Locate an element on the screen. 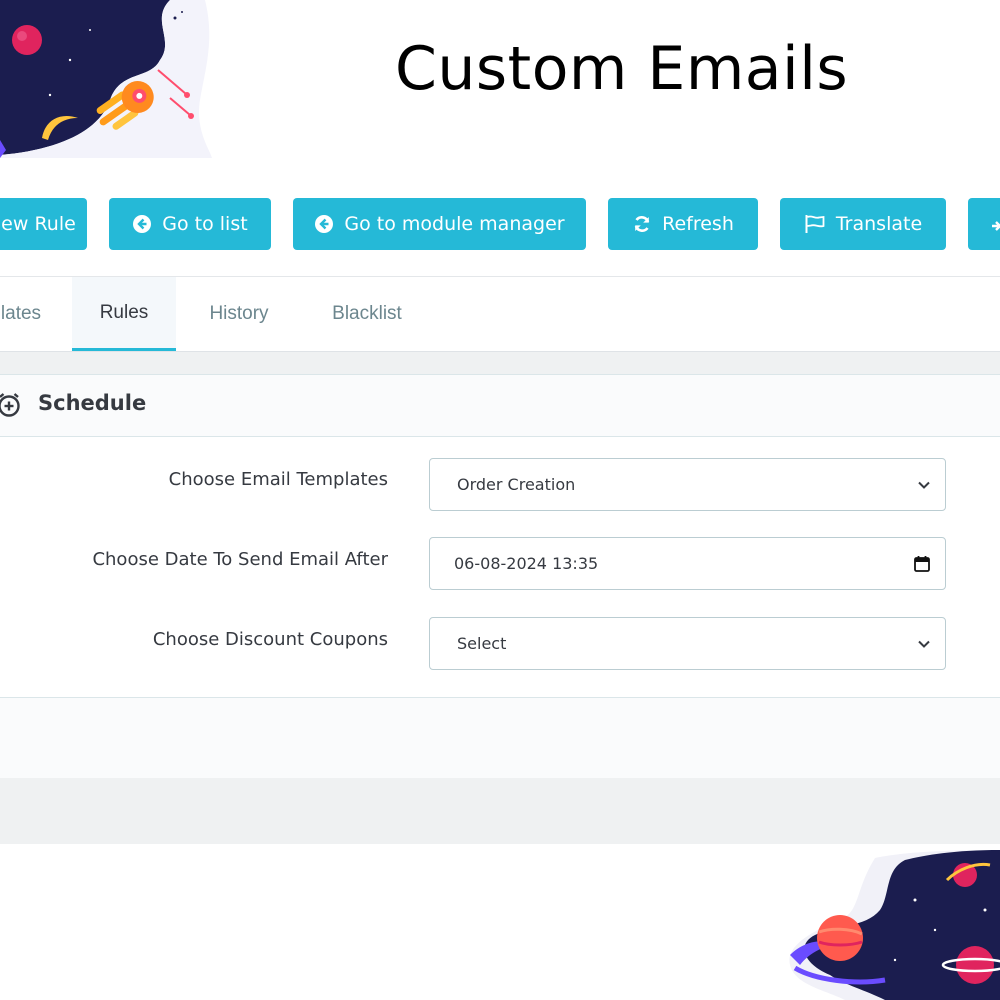 This screenshot has width=1000, height=1000. go-to-list-button: Go to list is located at coordinates (190, 224).